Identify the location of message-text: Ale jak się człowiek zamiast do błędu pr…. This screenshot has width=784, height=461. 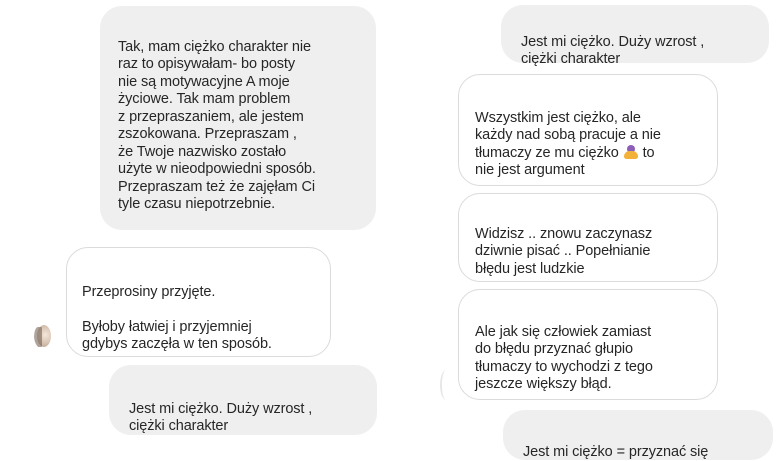
(564, 358).